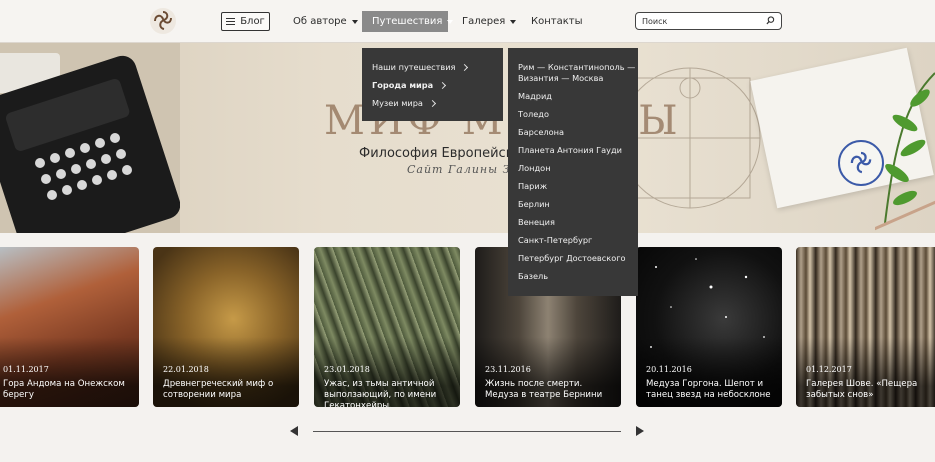 This screenshot has width=935, height=462. Describe the element at coordinates (294, 431) in the screenshot. I see `arrow-left-icon` at that location.